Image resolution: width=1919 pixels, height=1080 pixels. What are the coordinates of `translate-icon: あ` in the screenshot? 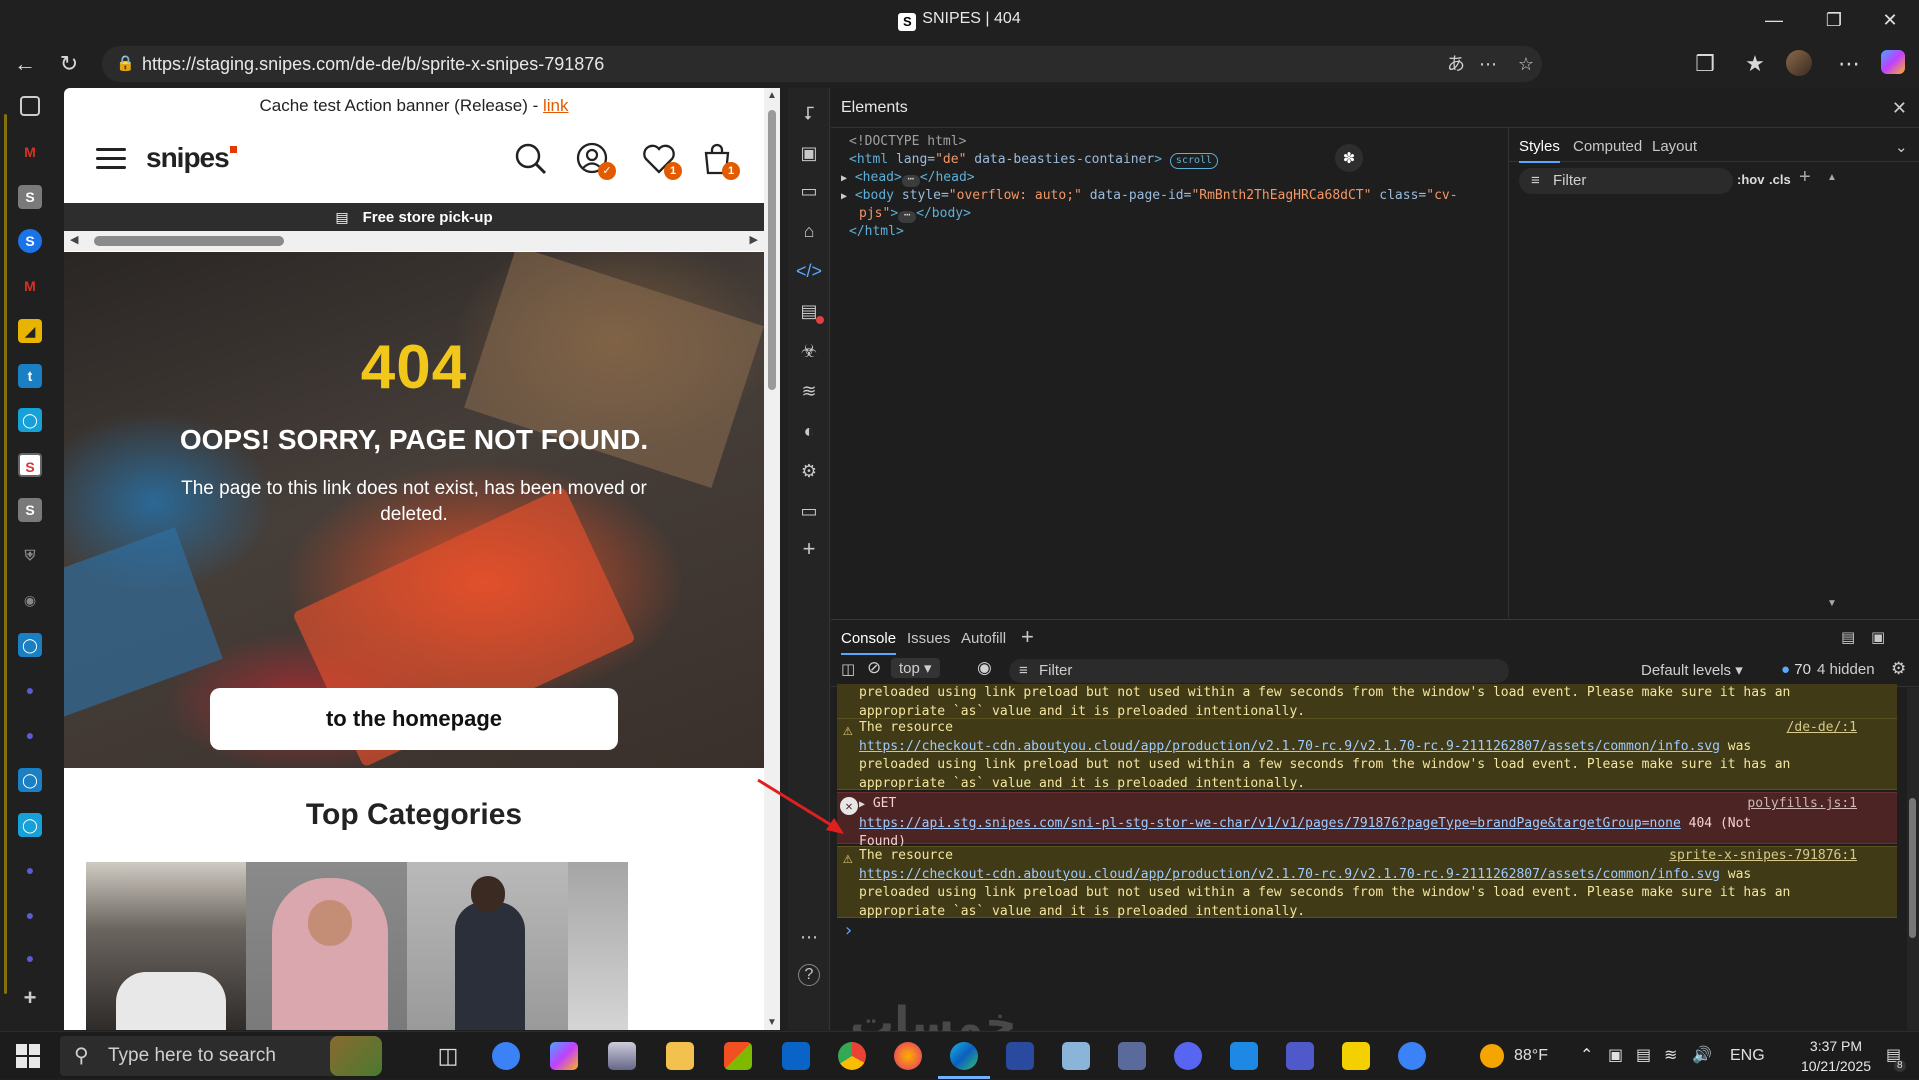 It's located at (1456, 64).